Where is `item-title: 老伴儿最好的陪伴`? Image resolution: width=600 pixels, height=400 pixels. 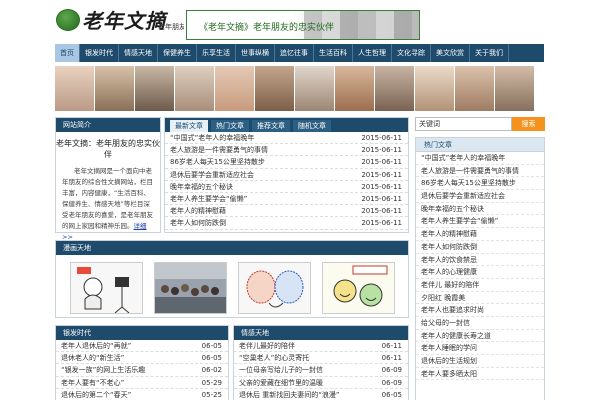 item-title: 老伴儿最好的陪伴 is located at coordinates (267, 346).